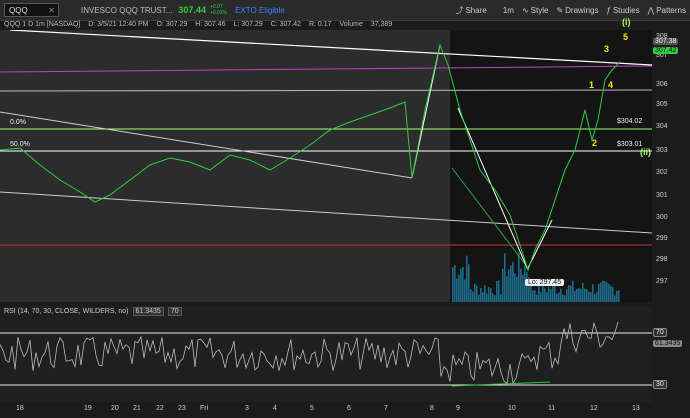 This screenshot has height=418, width=690. What do you see at coordinates (535, 10) in the screenshot?
I see `style-button: ∿ Style` at bounding box center [535, 10].